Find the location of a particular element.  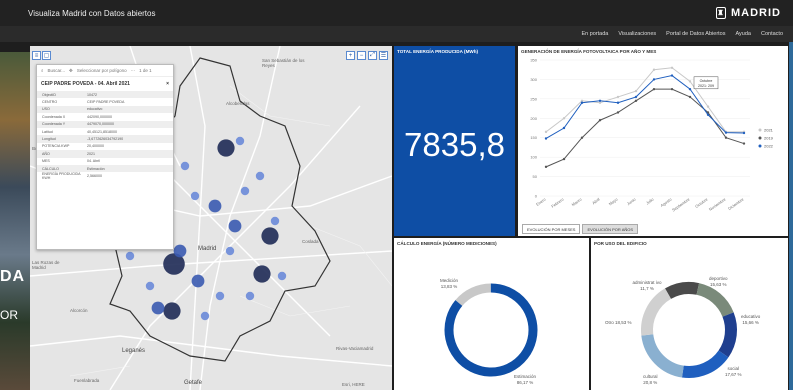

search-icon: ⌕ is located at coordinates (42, 70).